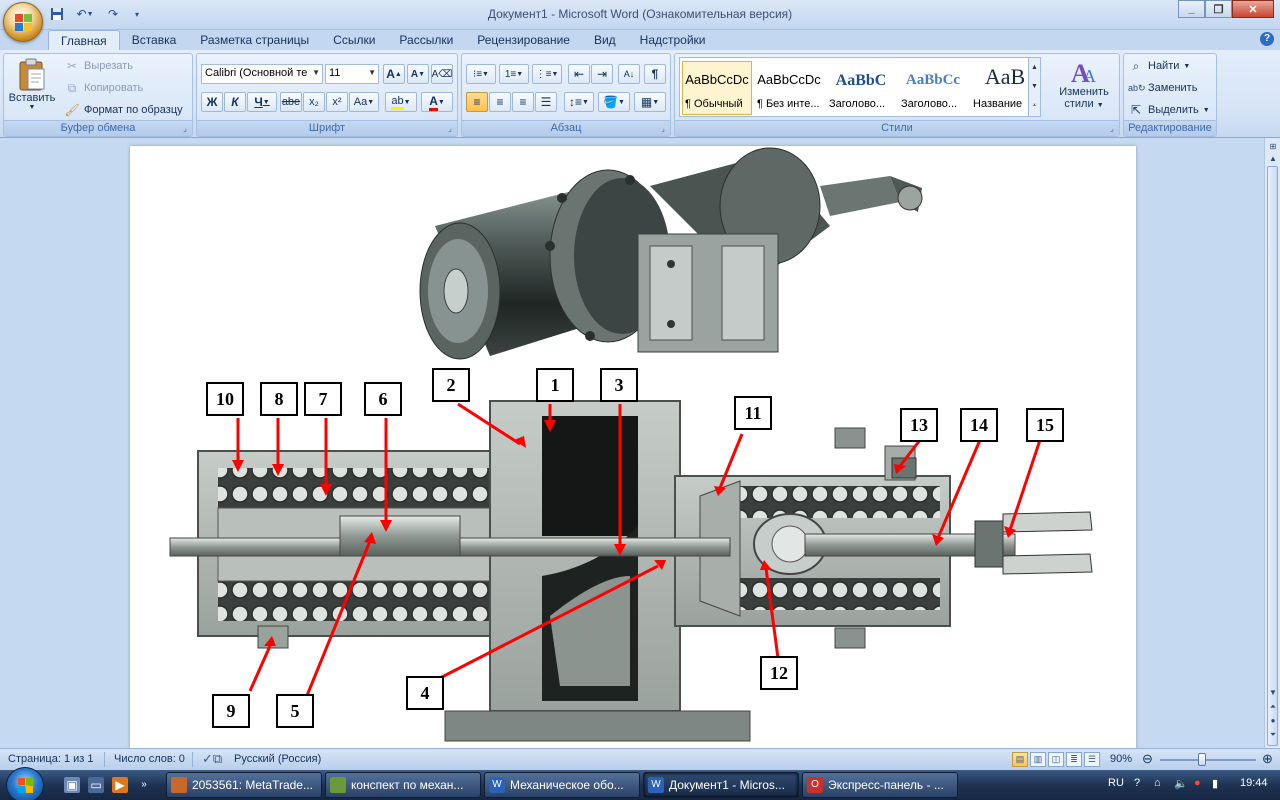 This screenshot has height=800, width=1280. What do you see at coordinates (352, 74) in the screenshot?
I see `font-size-combo: 11 ▼` at bounding box center [352, 74].